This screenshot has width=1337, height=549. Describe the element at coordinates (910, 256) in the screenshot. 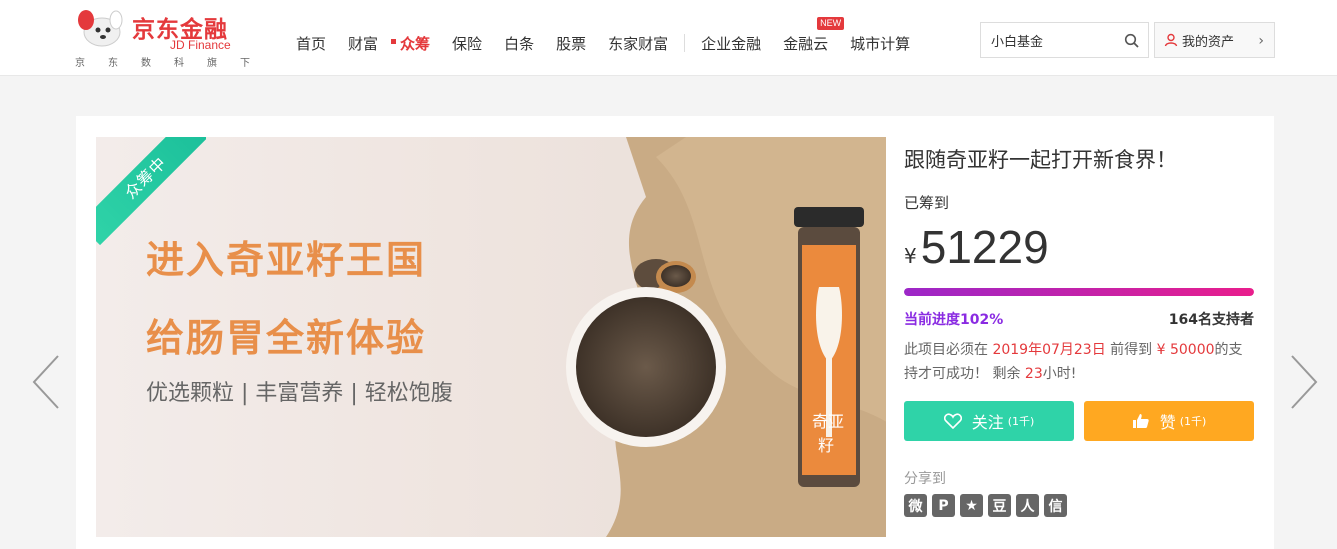

I see `currency-symbol: ¥` at that location.